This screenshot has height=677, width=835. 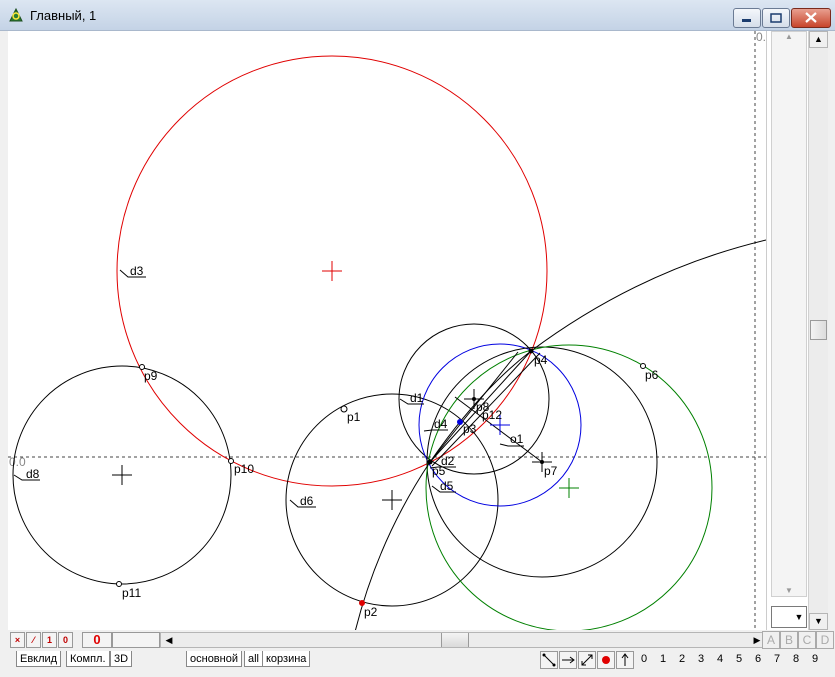 What do you see at coordinates (455, 640) in the screenshot?
I see `horizontal-scroll-thumb` at bounding box center [455, 640].